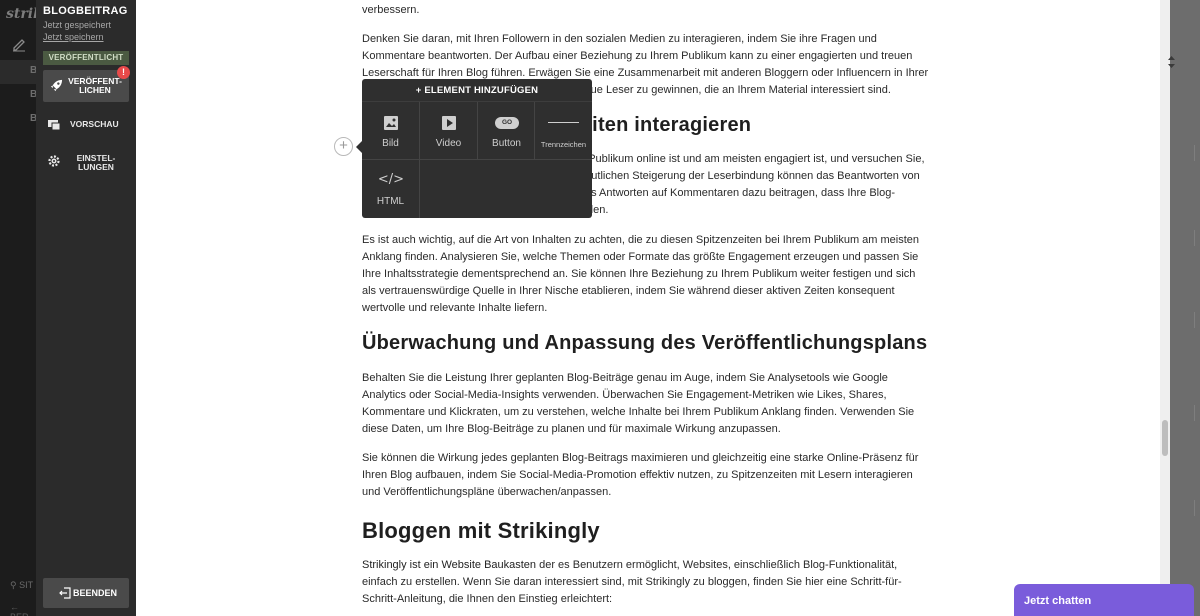 This screenshot has height=616, width=1200. I want to click on app-search-link: ⚲ SIT, so click(21, 585).